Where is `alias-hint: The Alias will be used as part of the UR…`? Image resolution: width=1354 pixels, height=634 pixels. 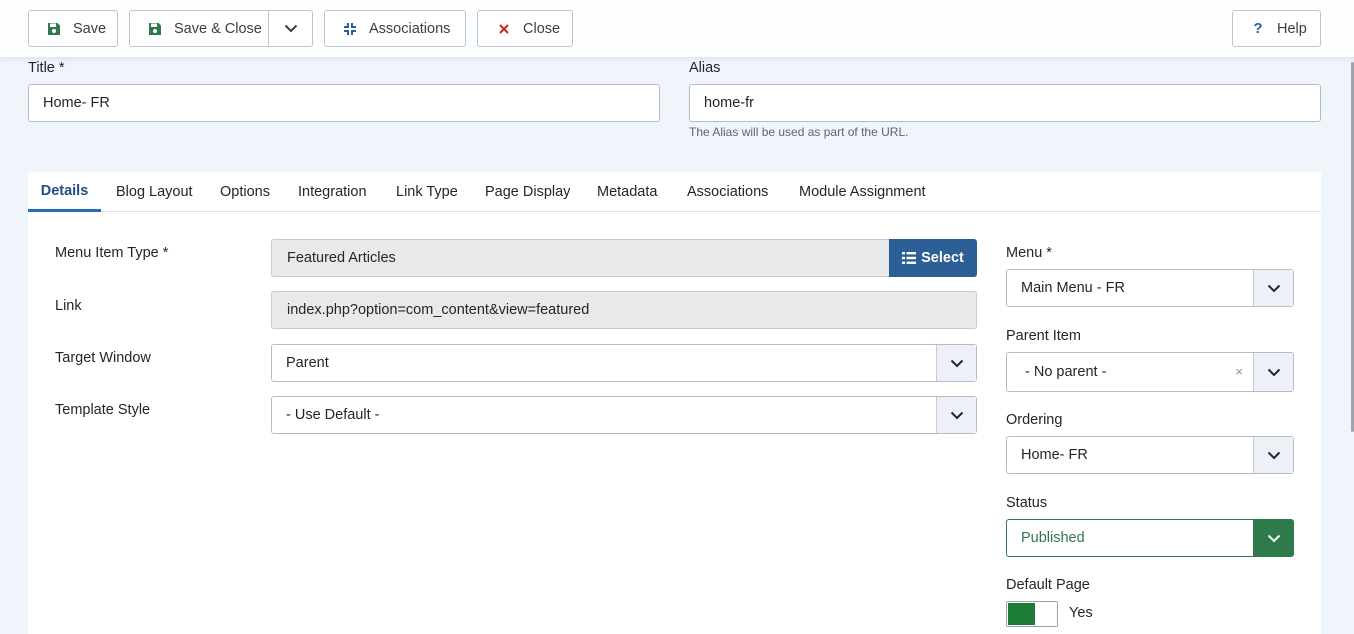 alias-hint: The Alias will be used as part of the UR… is located at coordinates (799, 132).